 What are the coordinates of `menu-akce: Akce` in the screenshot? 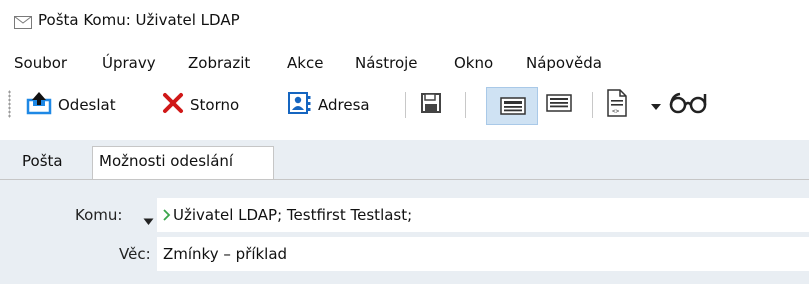 It's located at (305, 63).